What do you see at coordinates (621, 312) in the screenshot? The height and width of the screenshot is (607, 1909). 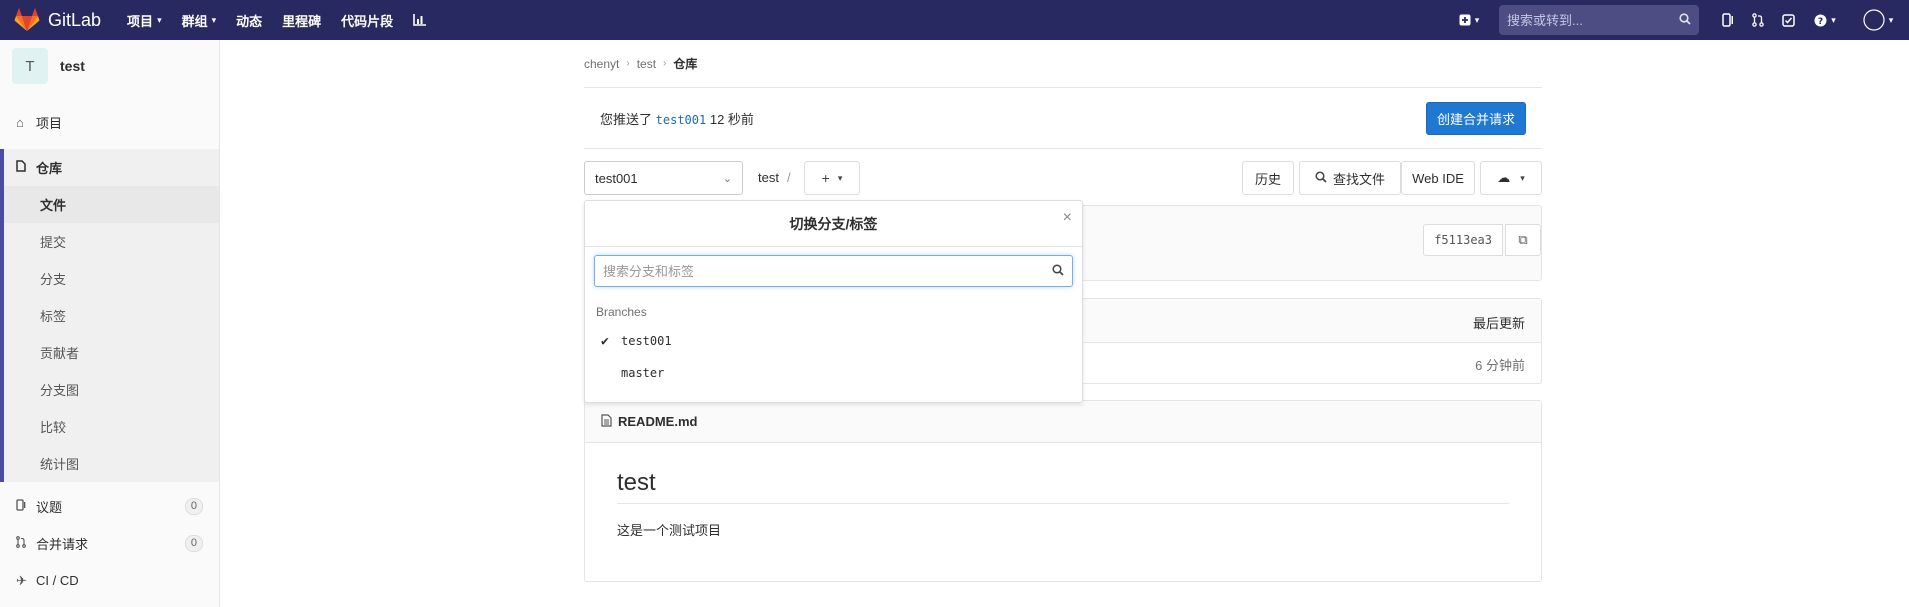 I see `branches-section-header: Branches` at bounding box center [621, 312].